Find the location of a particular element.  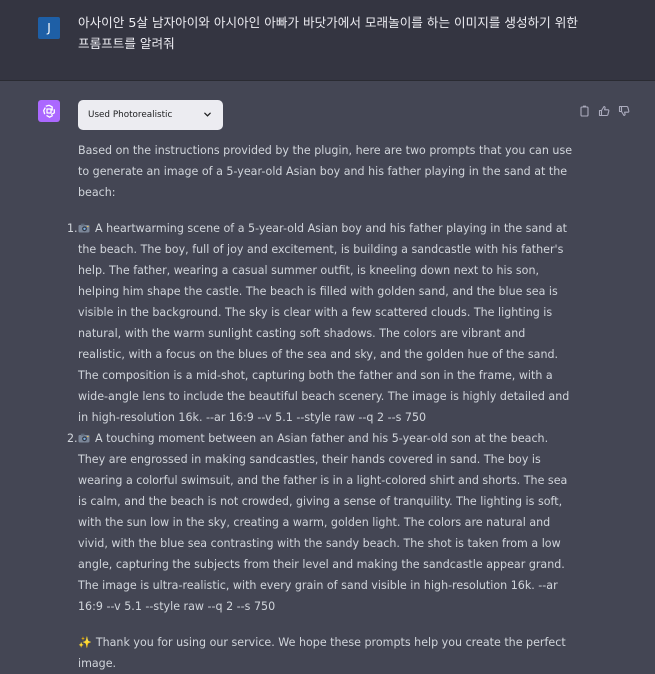

list-number: 2. is located at coordinates (72, 438).